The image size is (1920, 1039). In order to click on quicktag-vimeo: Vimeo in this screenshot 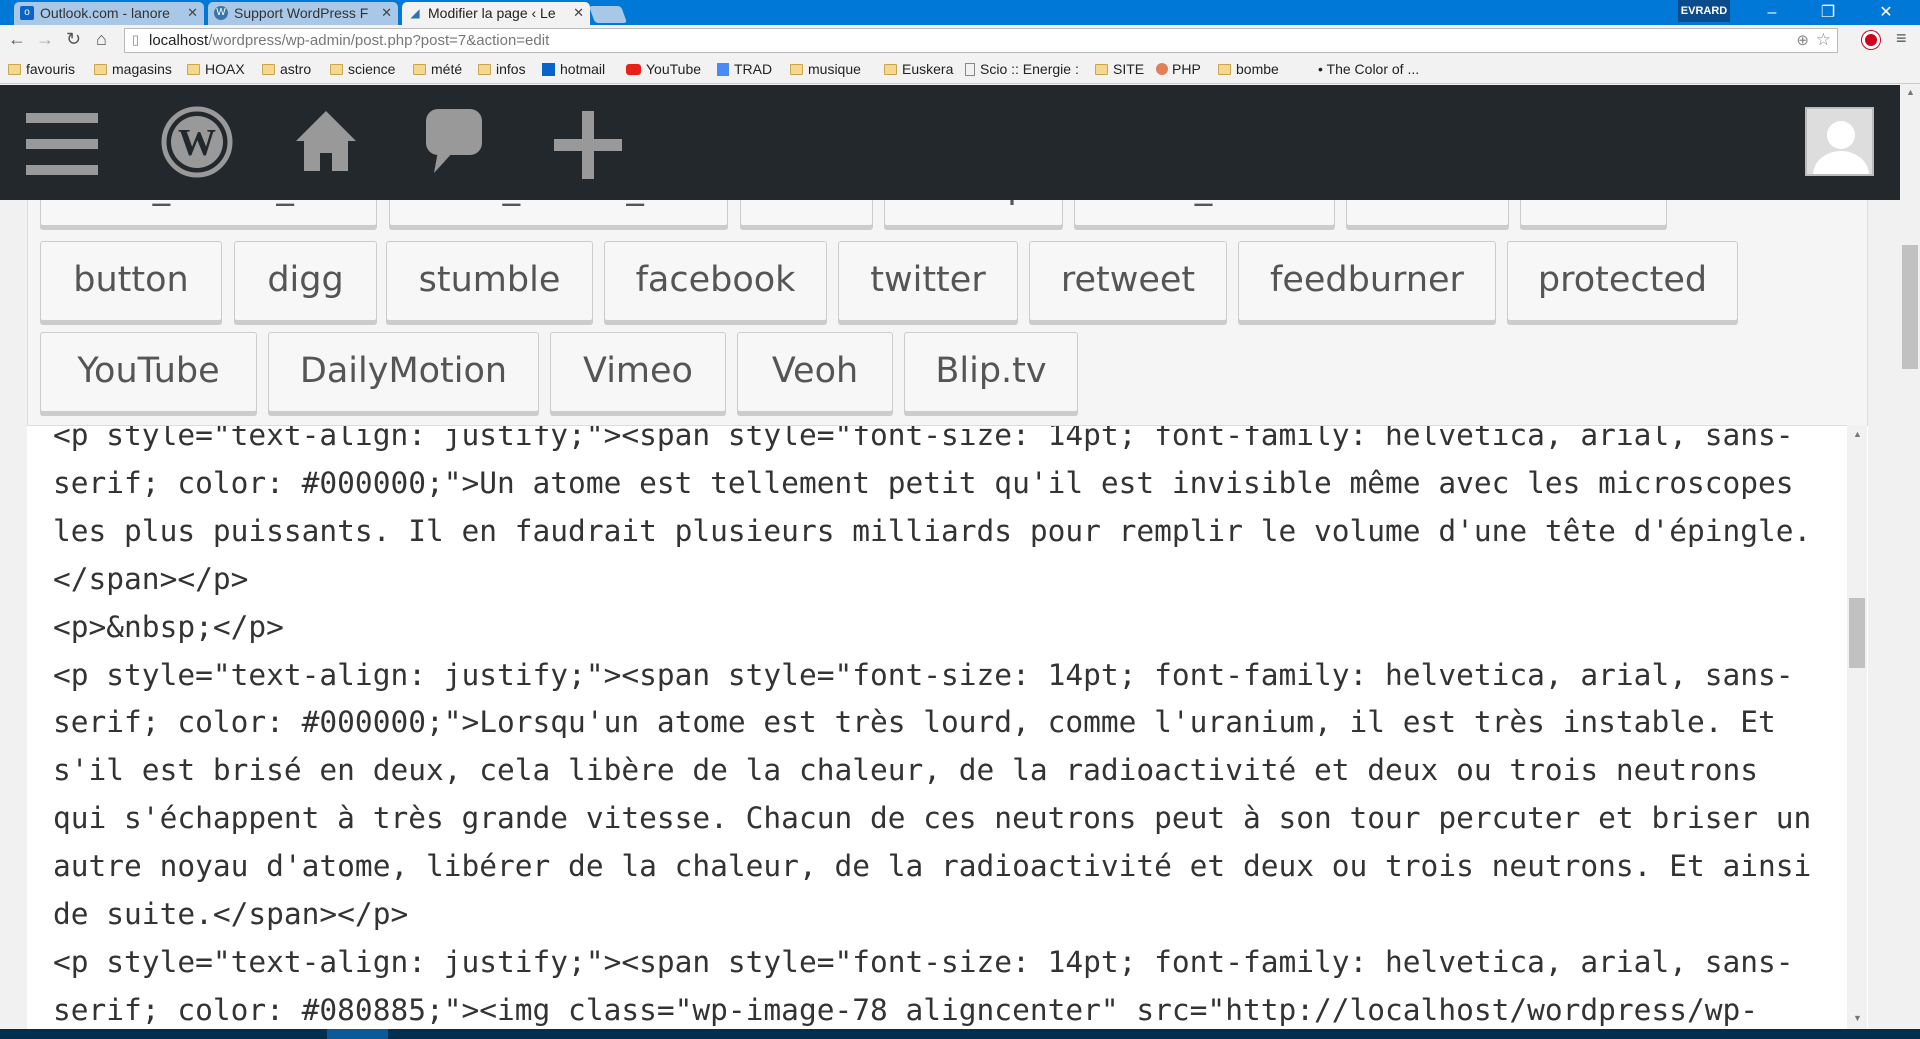, I will do `click(638, 372)`.